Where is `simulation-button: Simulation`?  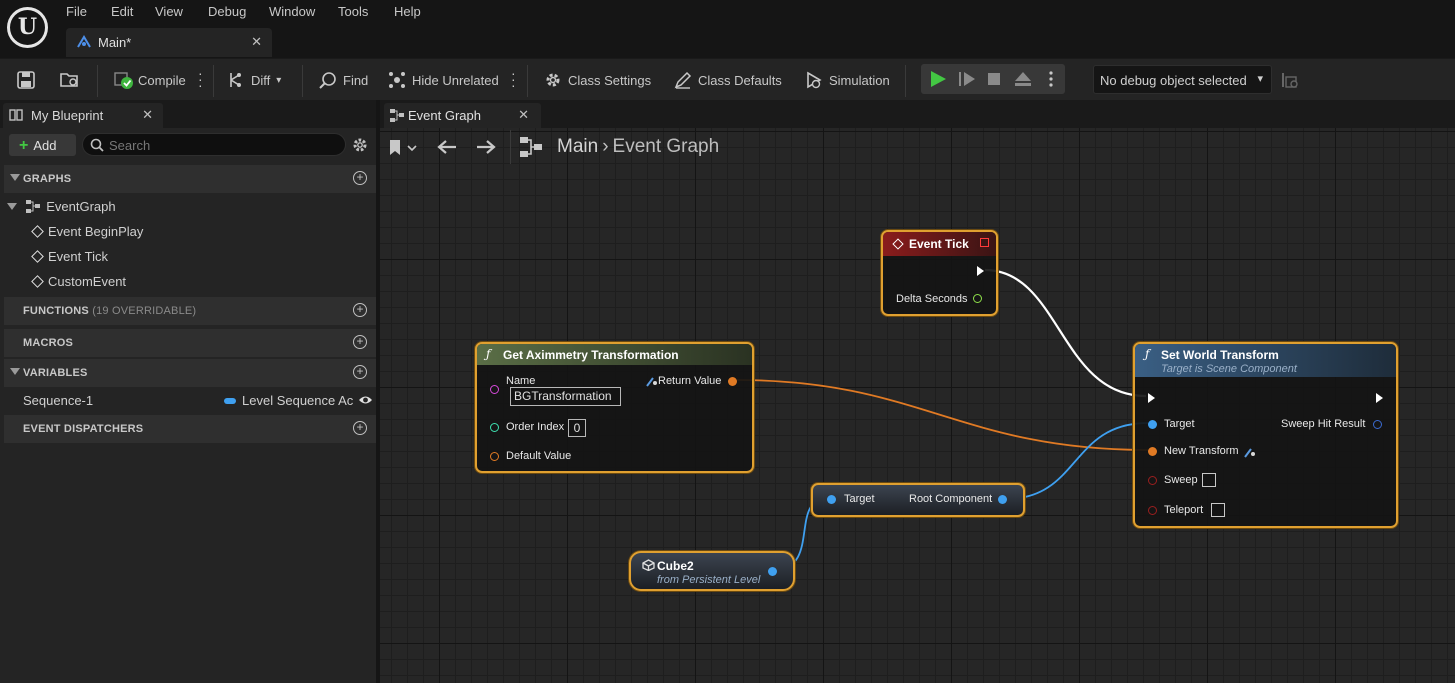
simulation-button: Simulation is located at coordinates (847, 80).